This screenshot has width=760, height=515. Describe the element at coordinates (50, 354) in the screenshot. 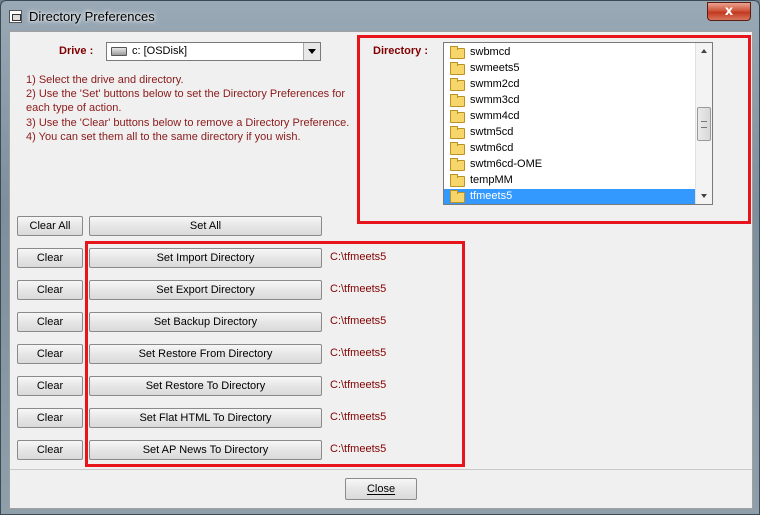

I see `clear-restore-from-button: Clear` at that location.